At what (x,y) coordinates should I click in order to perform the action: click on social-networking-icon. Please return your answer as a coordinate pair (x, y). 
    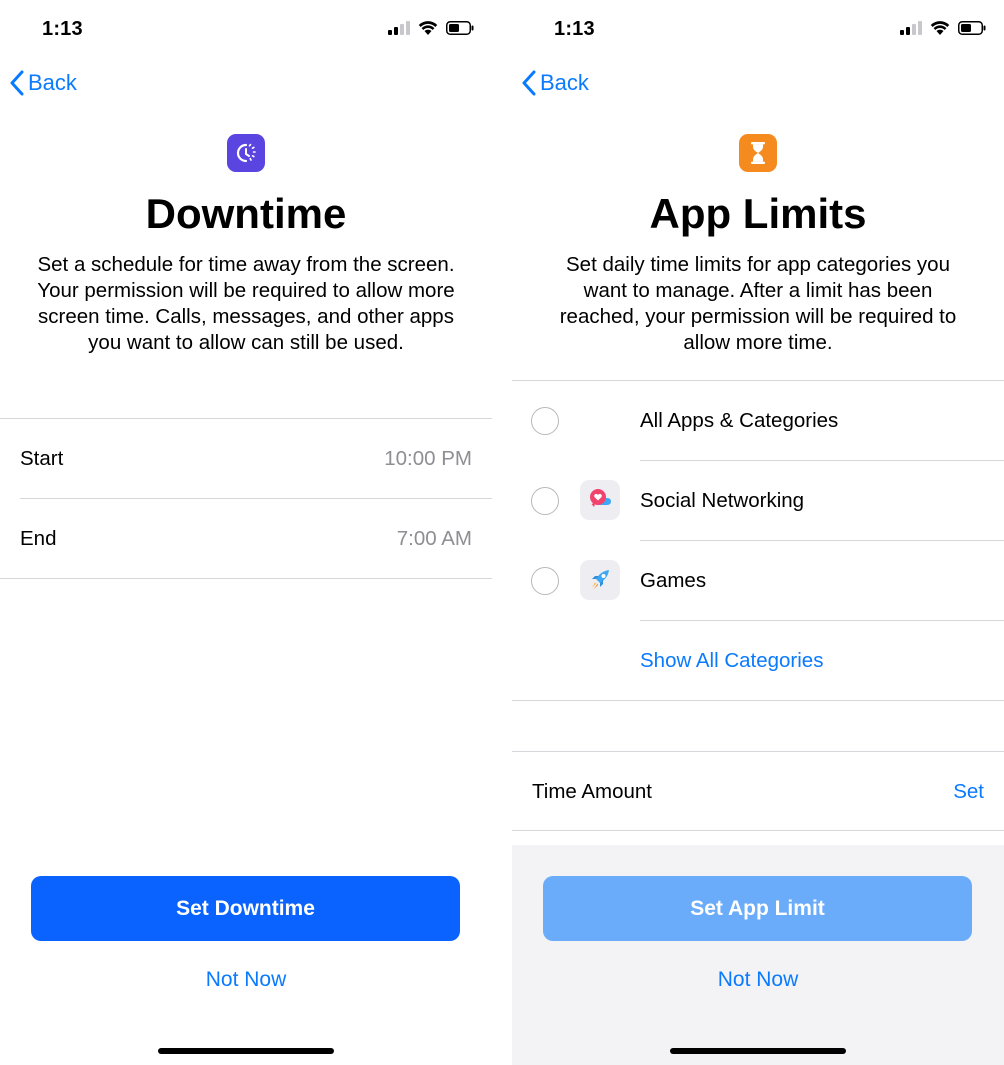
    Looking at the image, I should click on (600, 500).